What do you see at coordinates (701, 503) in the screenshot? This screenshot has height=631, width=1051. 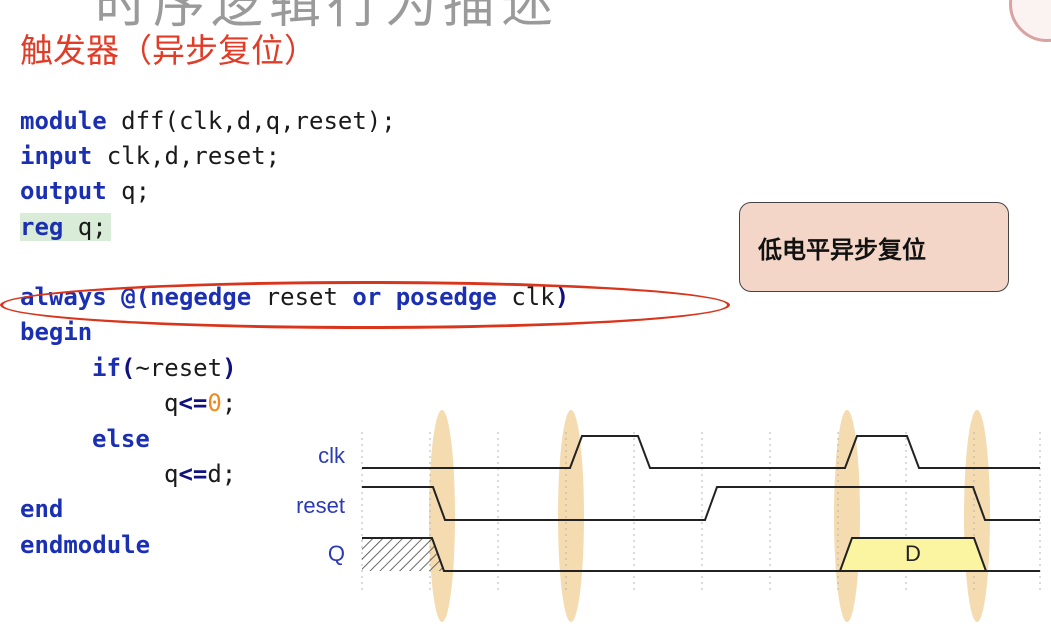 I see `reset-waveform` at bounding box center [701, 503].